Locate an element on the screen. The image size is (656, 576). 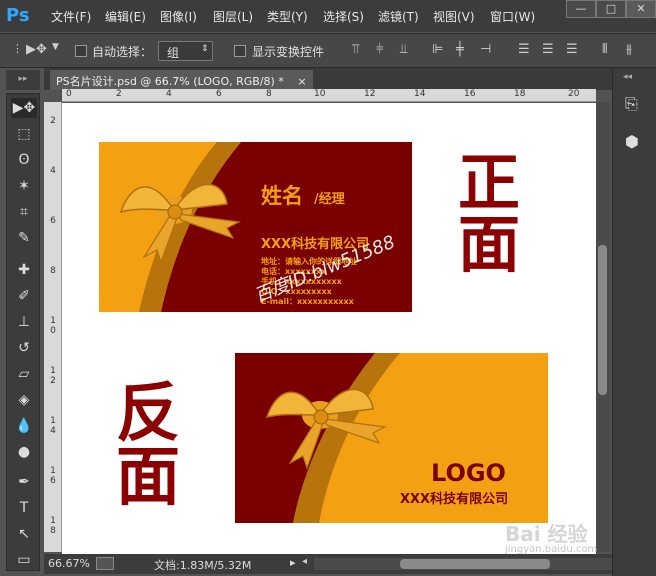
panel-expand-icon: ◂◂ is located at coordinates (627, 77).